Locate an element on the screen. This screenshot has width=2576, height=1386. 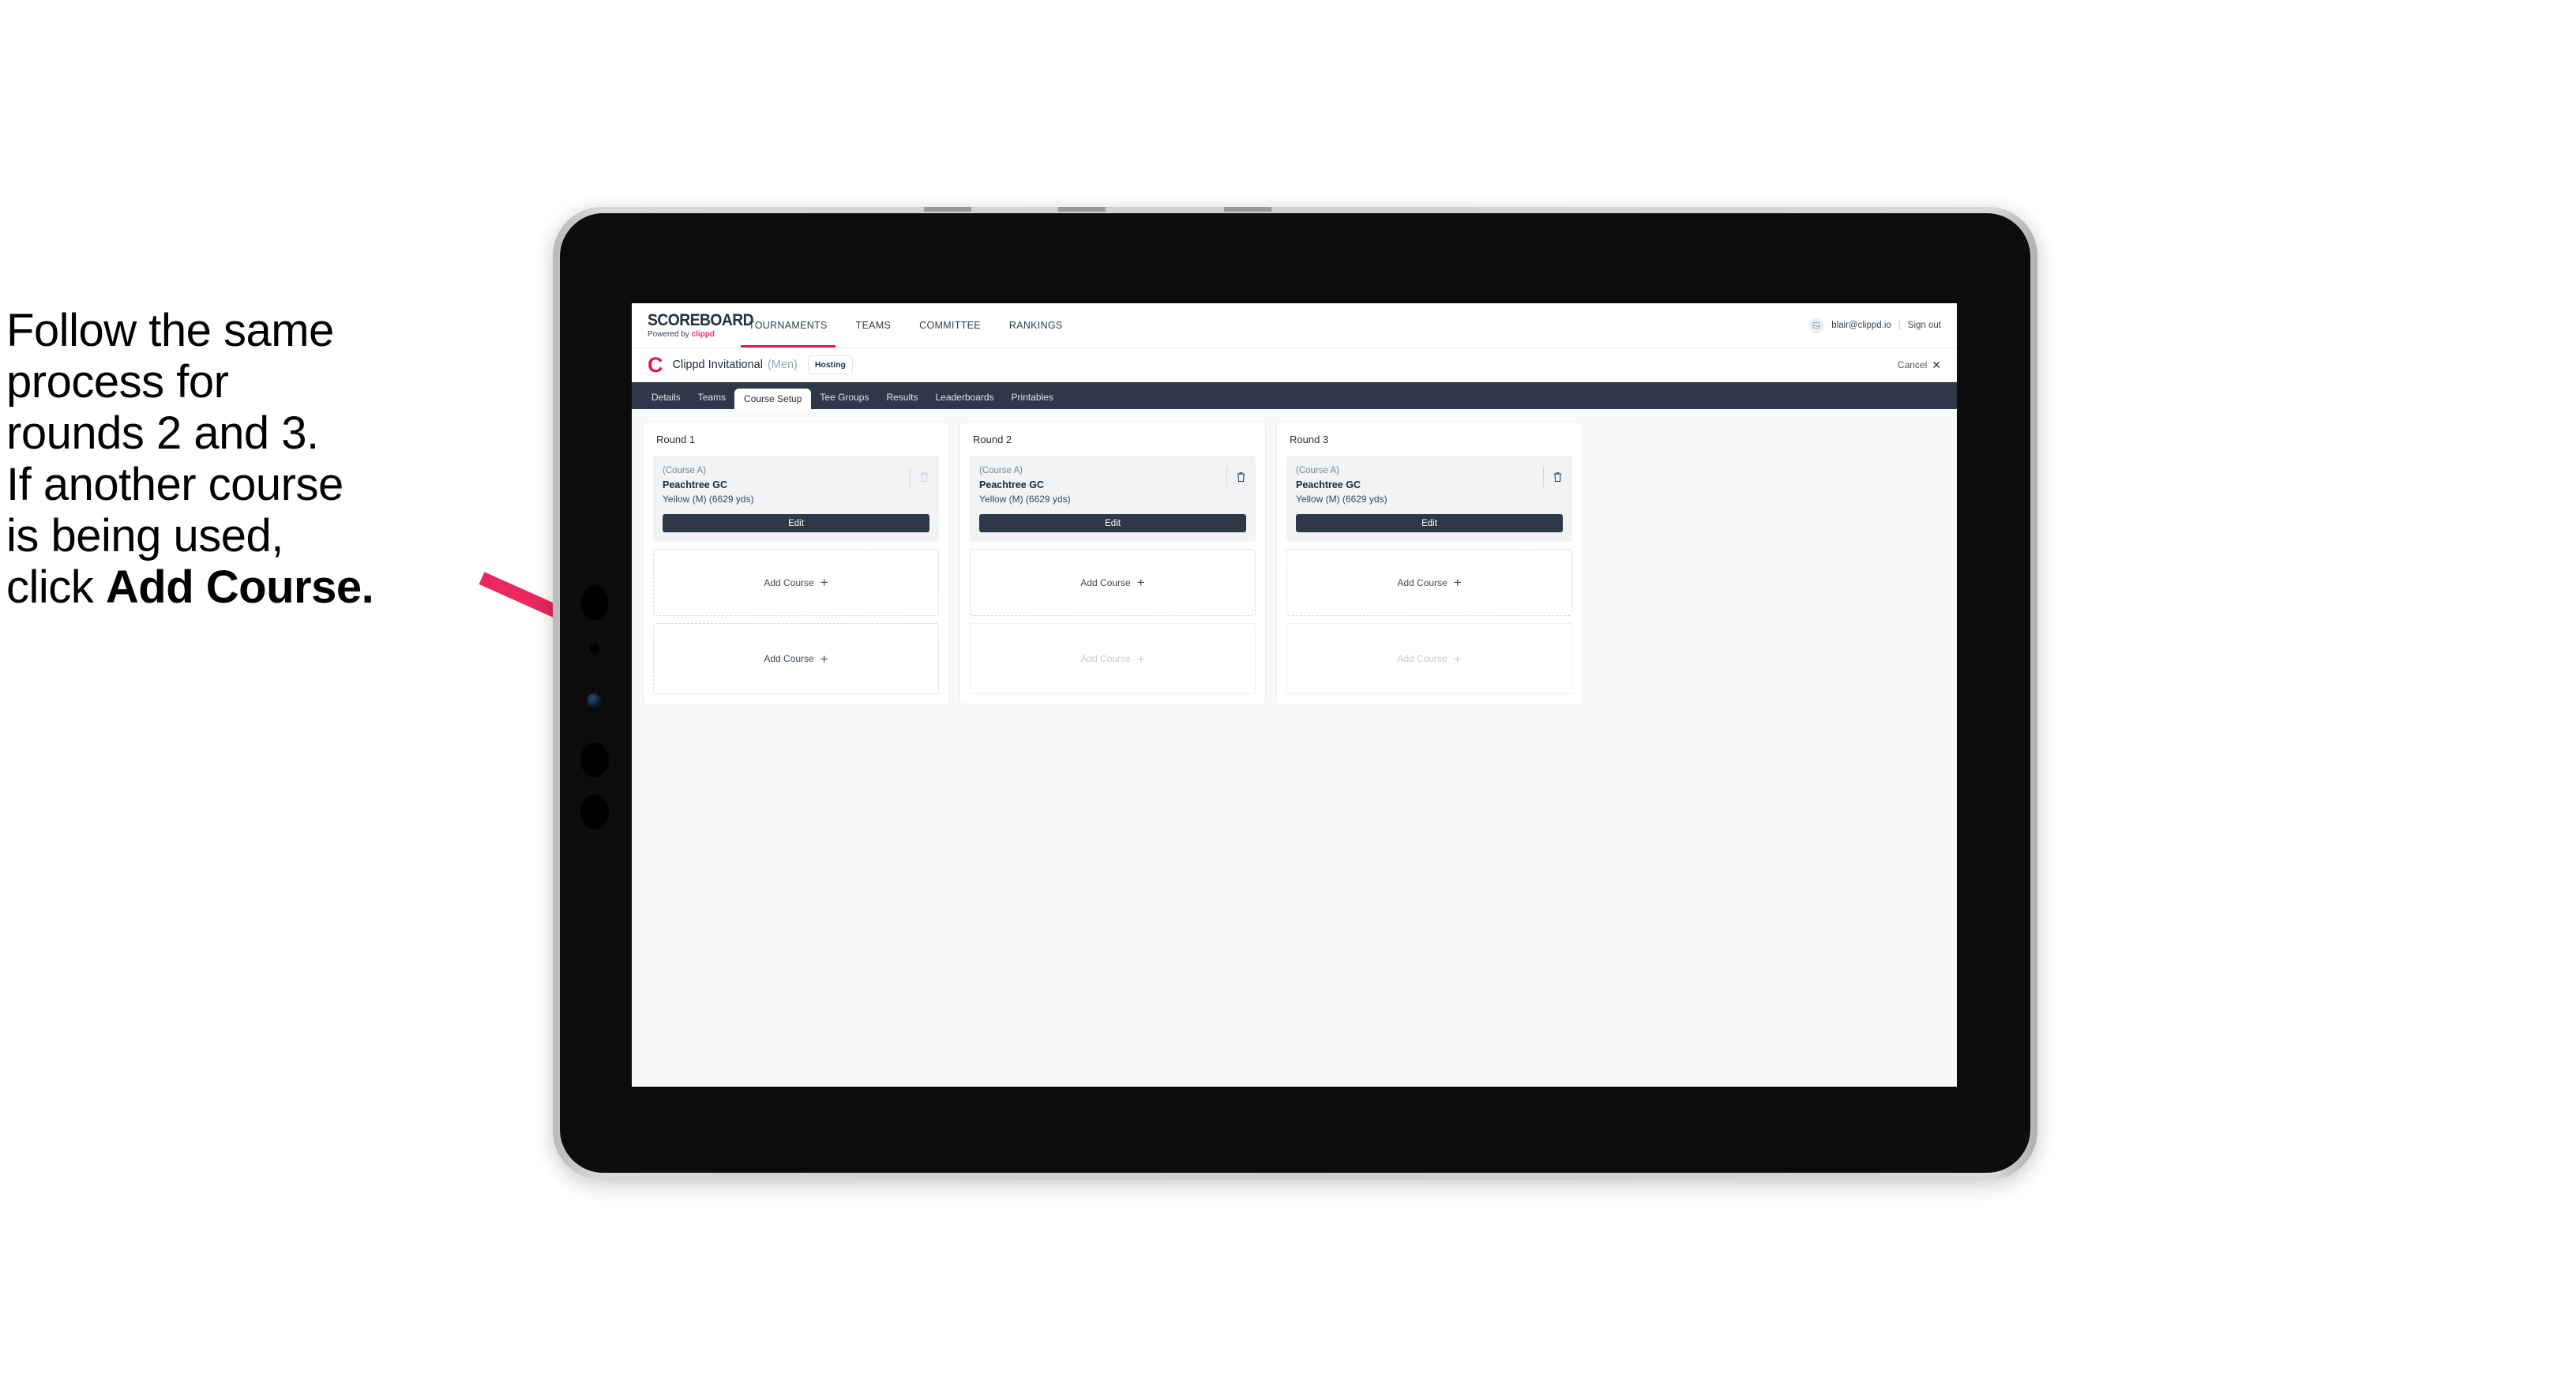
tab-details: Details is located at coordinates (666, 397).